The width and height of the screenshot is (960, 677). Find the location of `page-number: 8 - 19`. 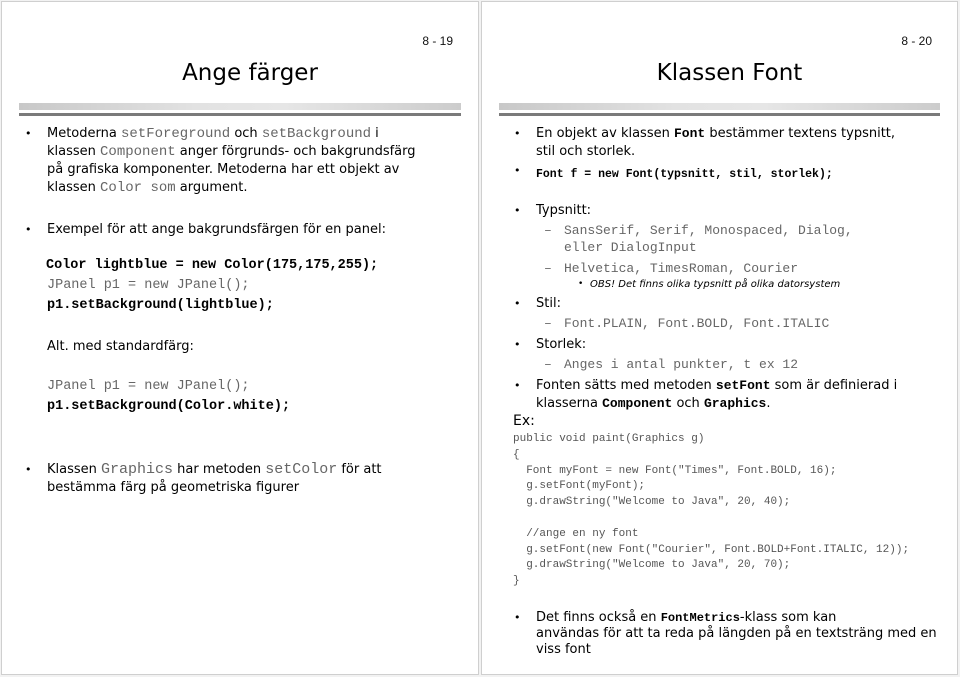

page-number: 8 - 19 is located at coordinates (437, 41).